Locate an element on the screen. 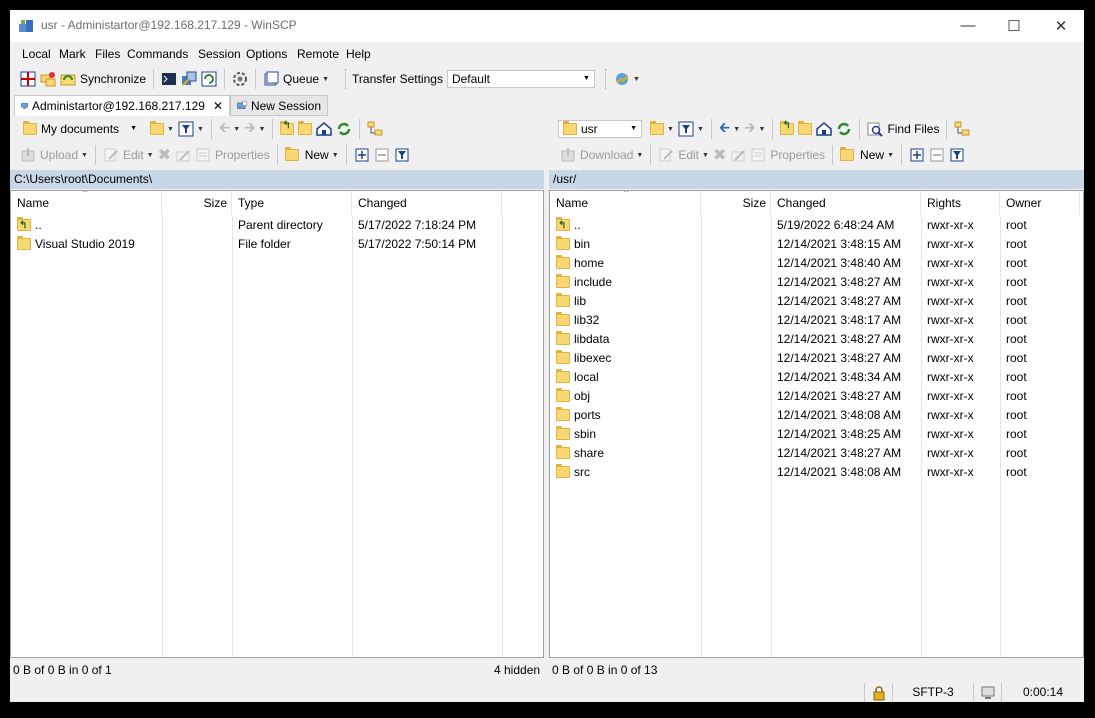  left-tree-button is located at coordinates (375, 129).